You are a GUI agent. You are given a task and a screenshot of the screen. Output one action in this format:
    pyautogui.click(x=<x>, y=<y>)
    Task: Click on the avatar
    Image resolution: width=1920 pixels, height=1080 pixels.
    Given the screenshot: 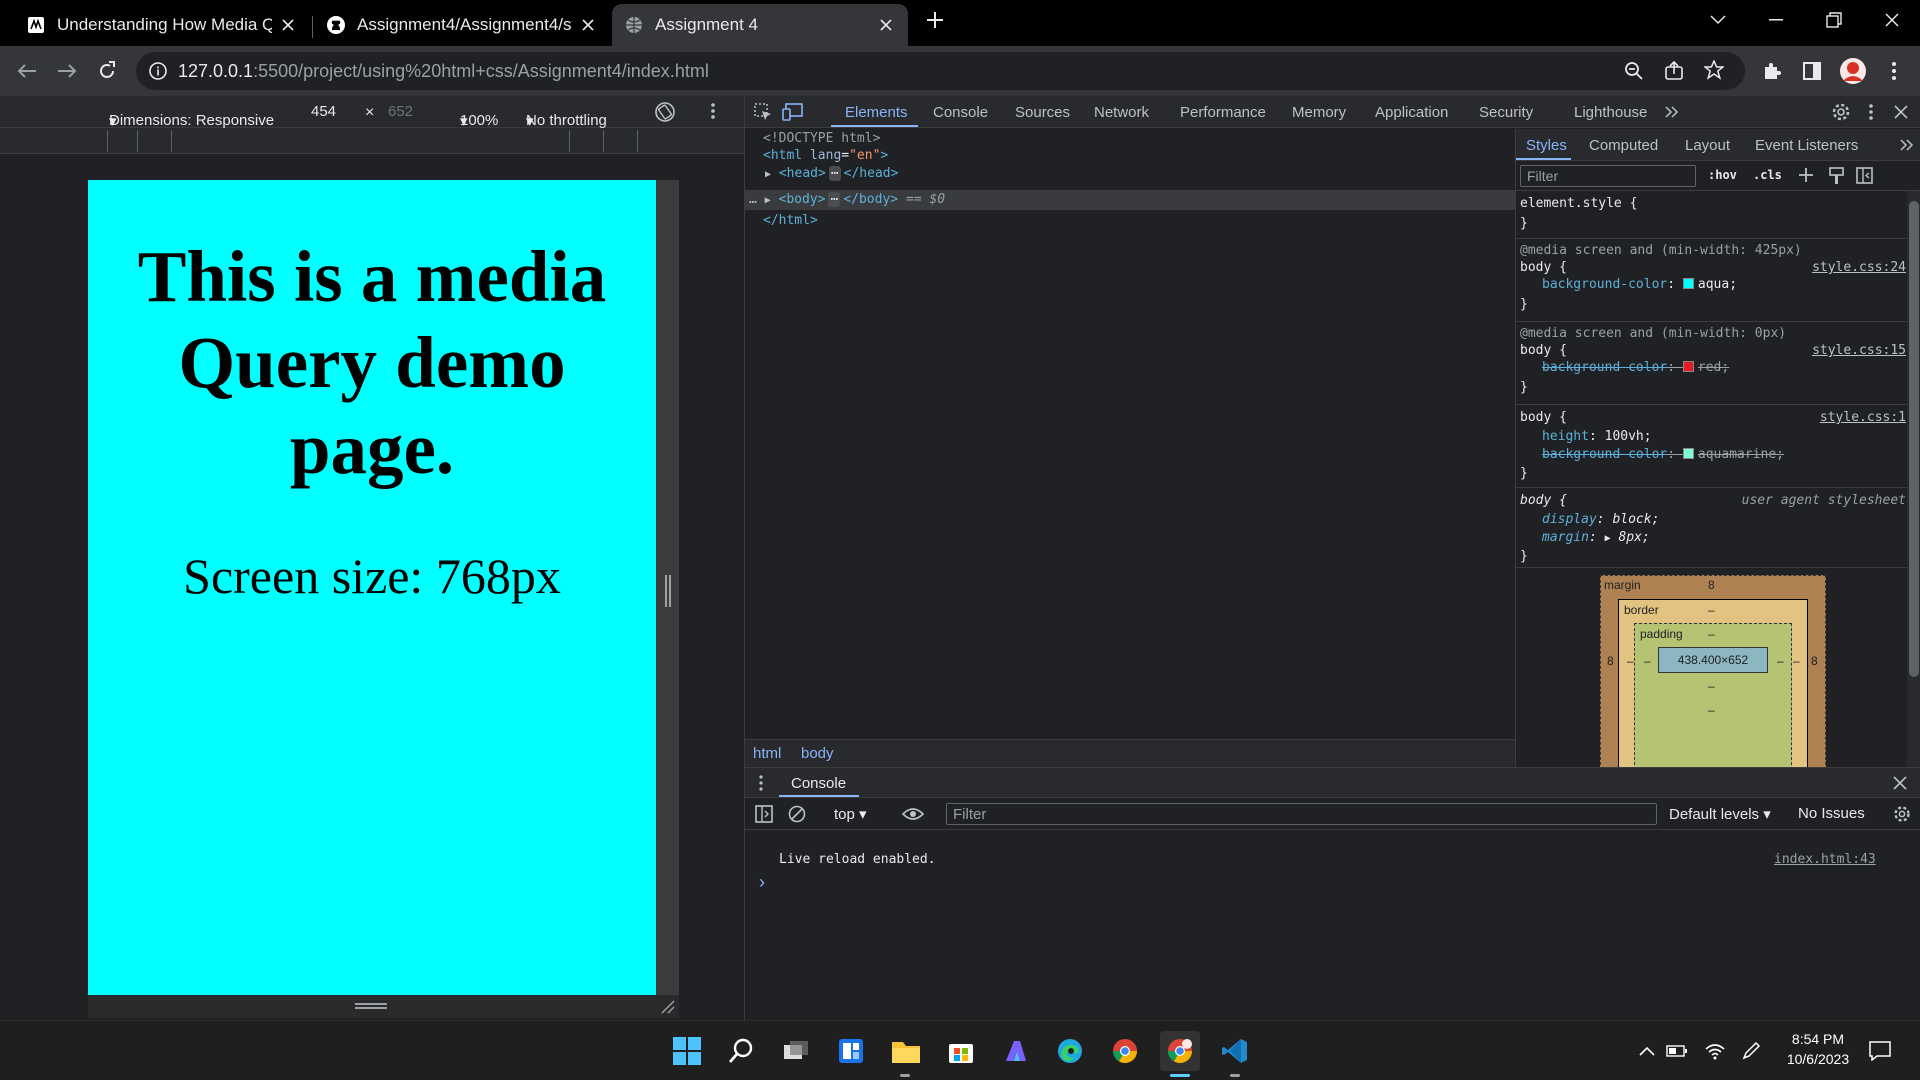 What is the action you would take?
    pyautogui.click(x=1853, y=71)
    